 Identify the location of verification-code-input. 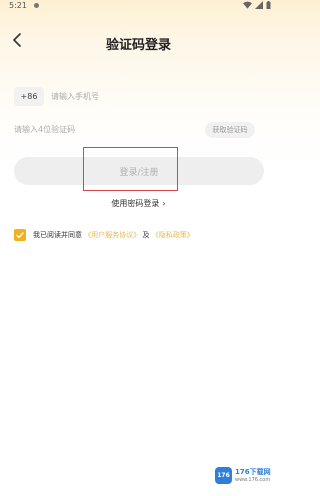
(104, 129).